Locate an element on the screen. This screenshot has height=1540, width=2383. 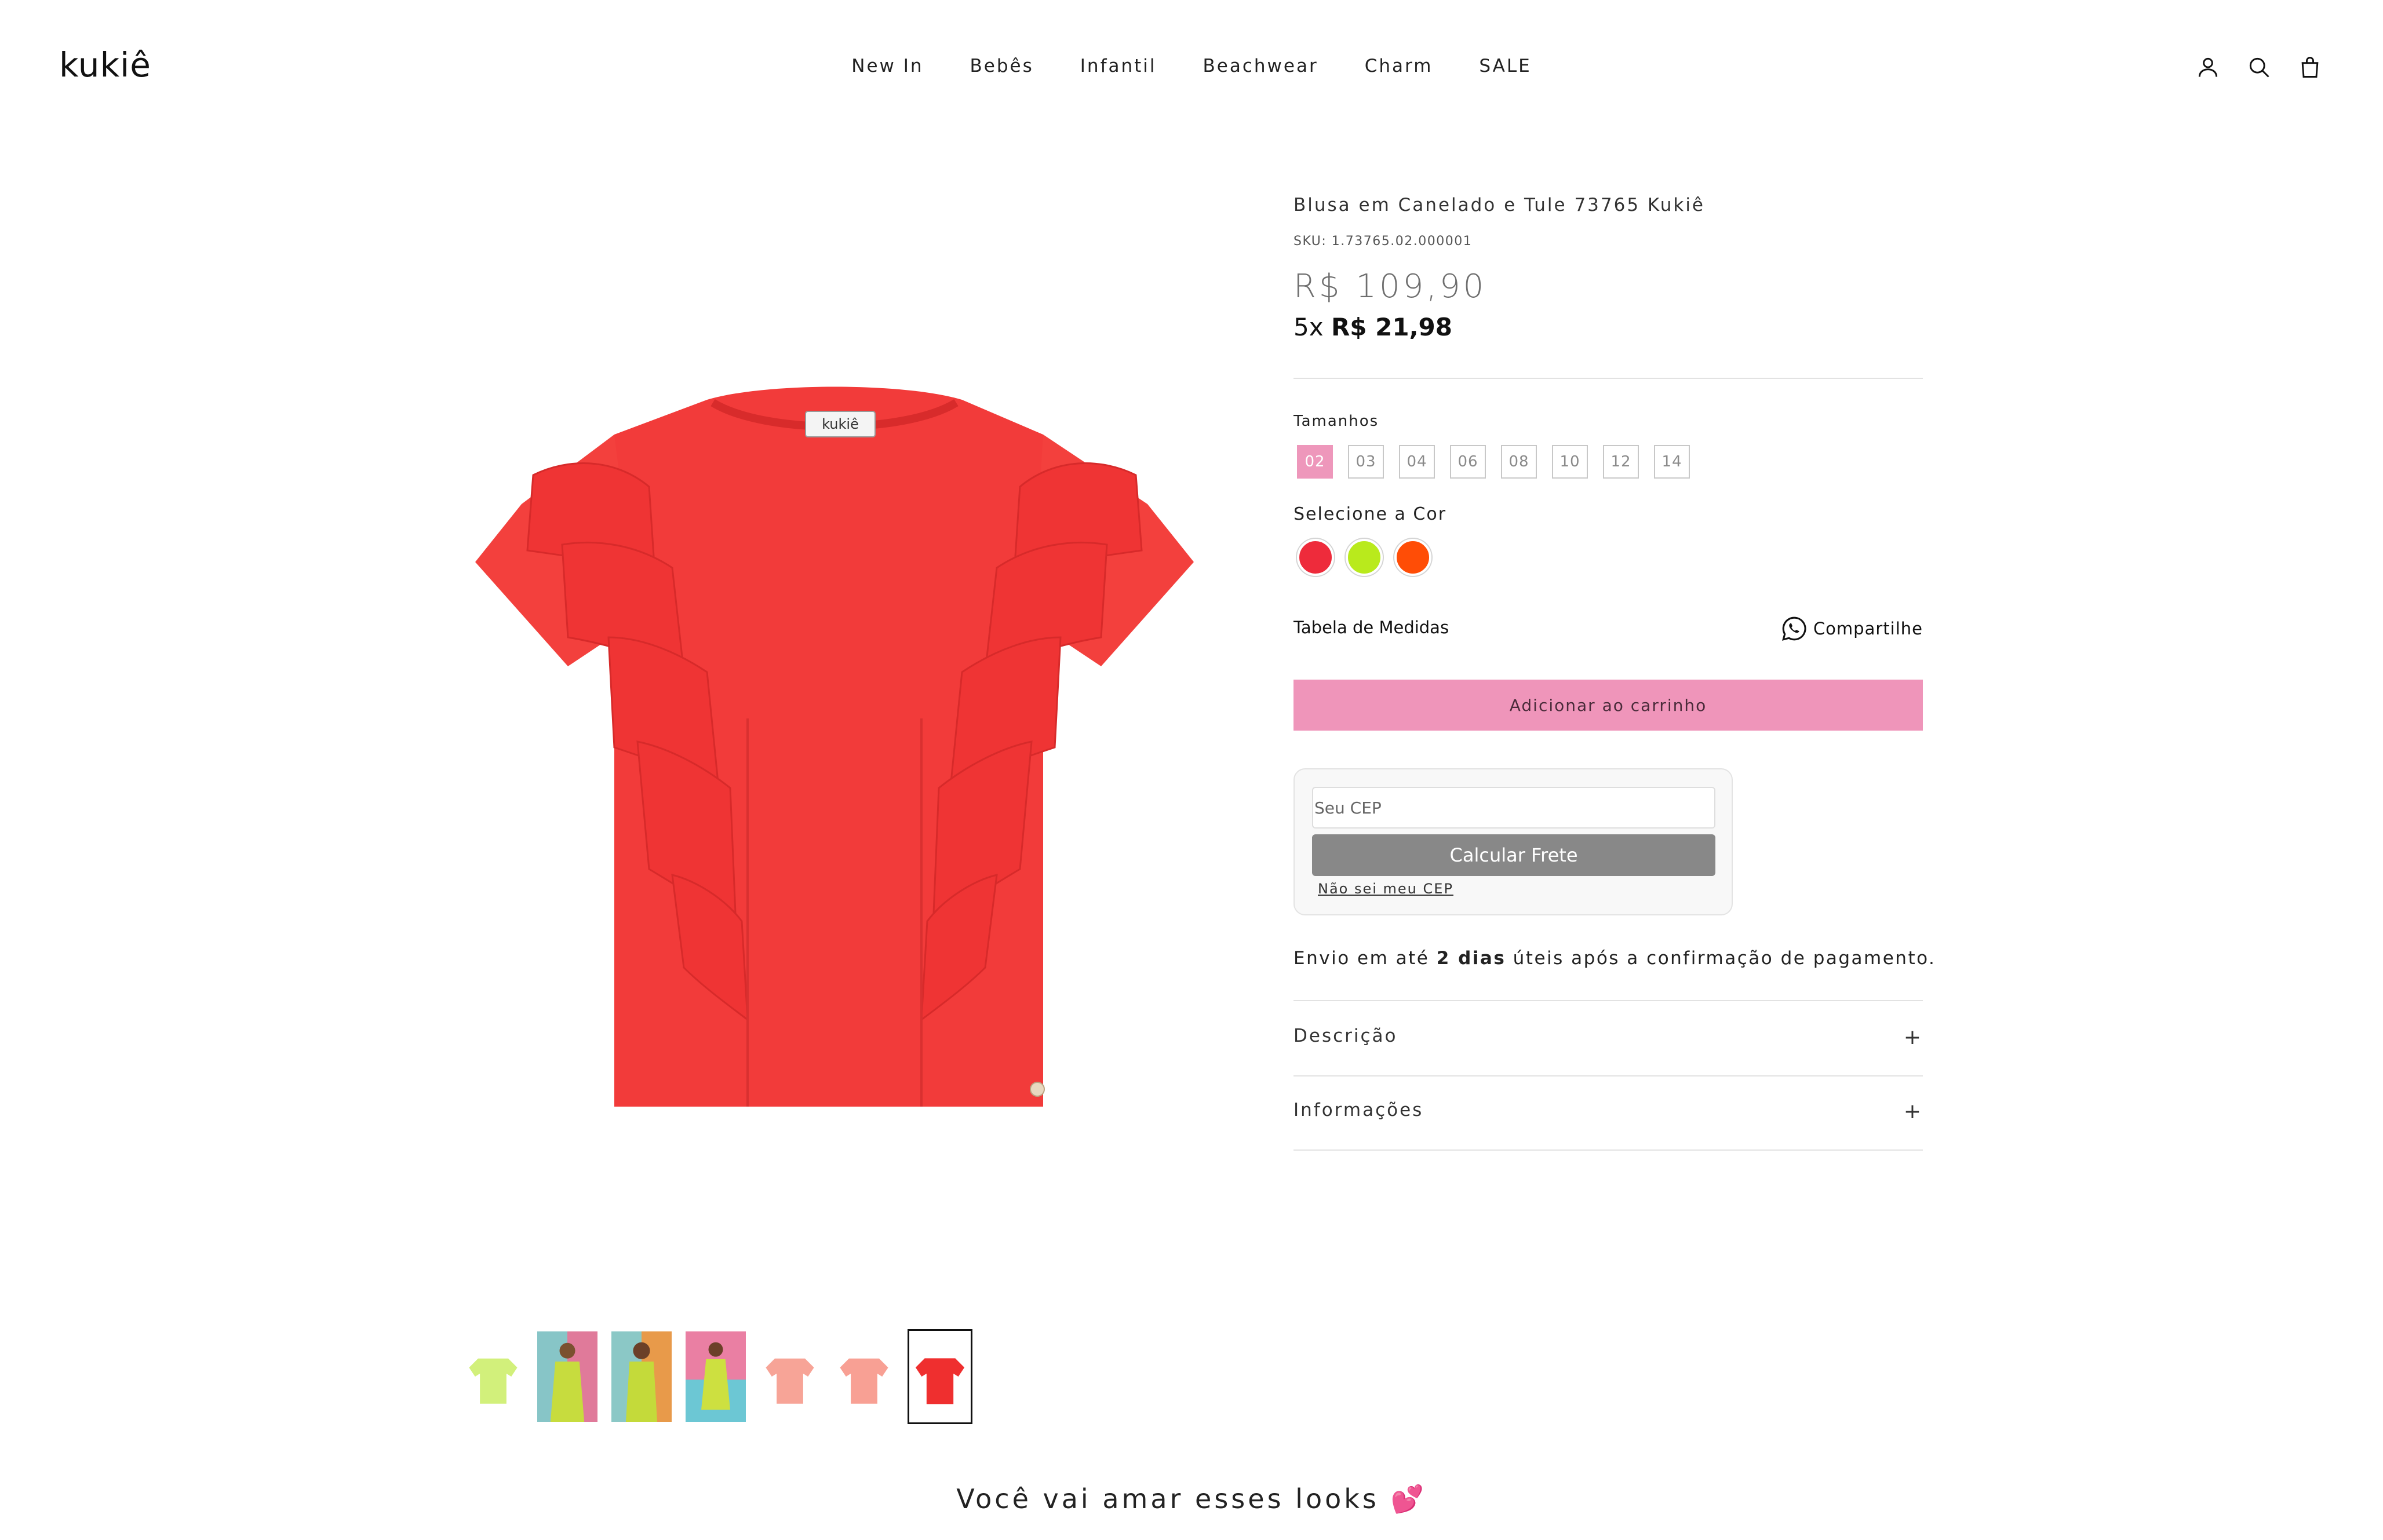
size-option-08: 08 is located at coordinates (1519, 462).